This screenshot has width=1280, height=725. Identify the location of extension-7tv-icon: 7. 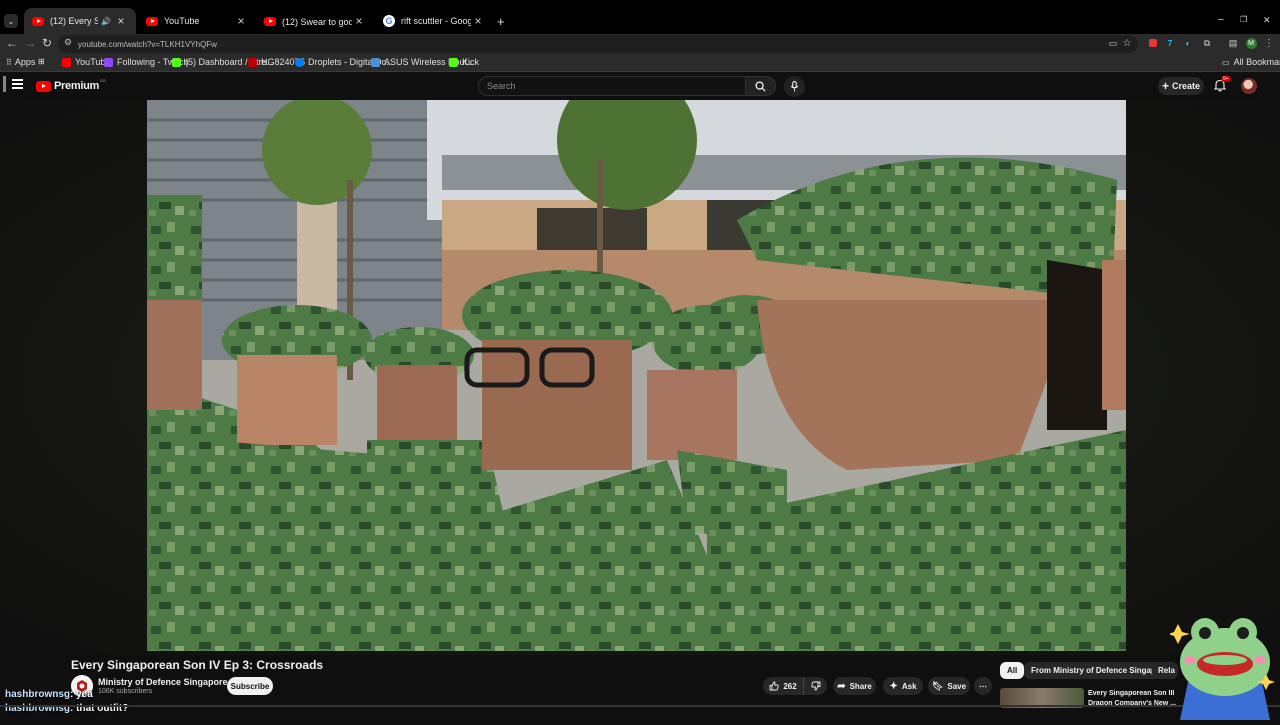
(1170, 43).